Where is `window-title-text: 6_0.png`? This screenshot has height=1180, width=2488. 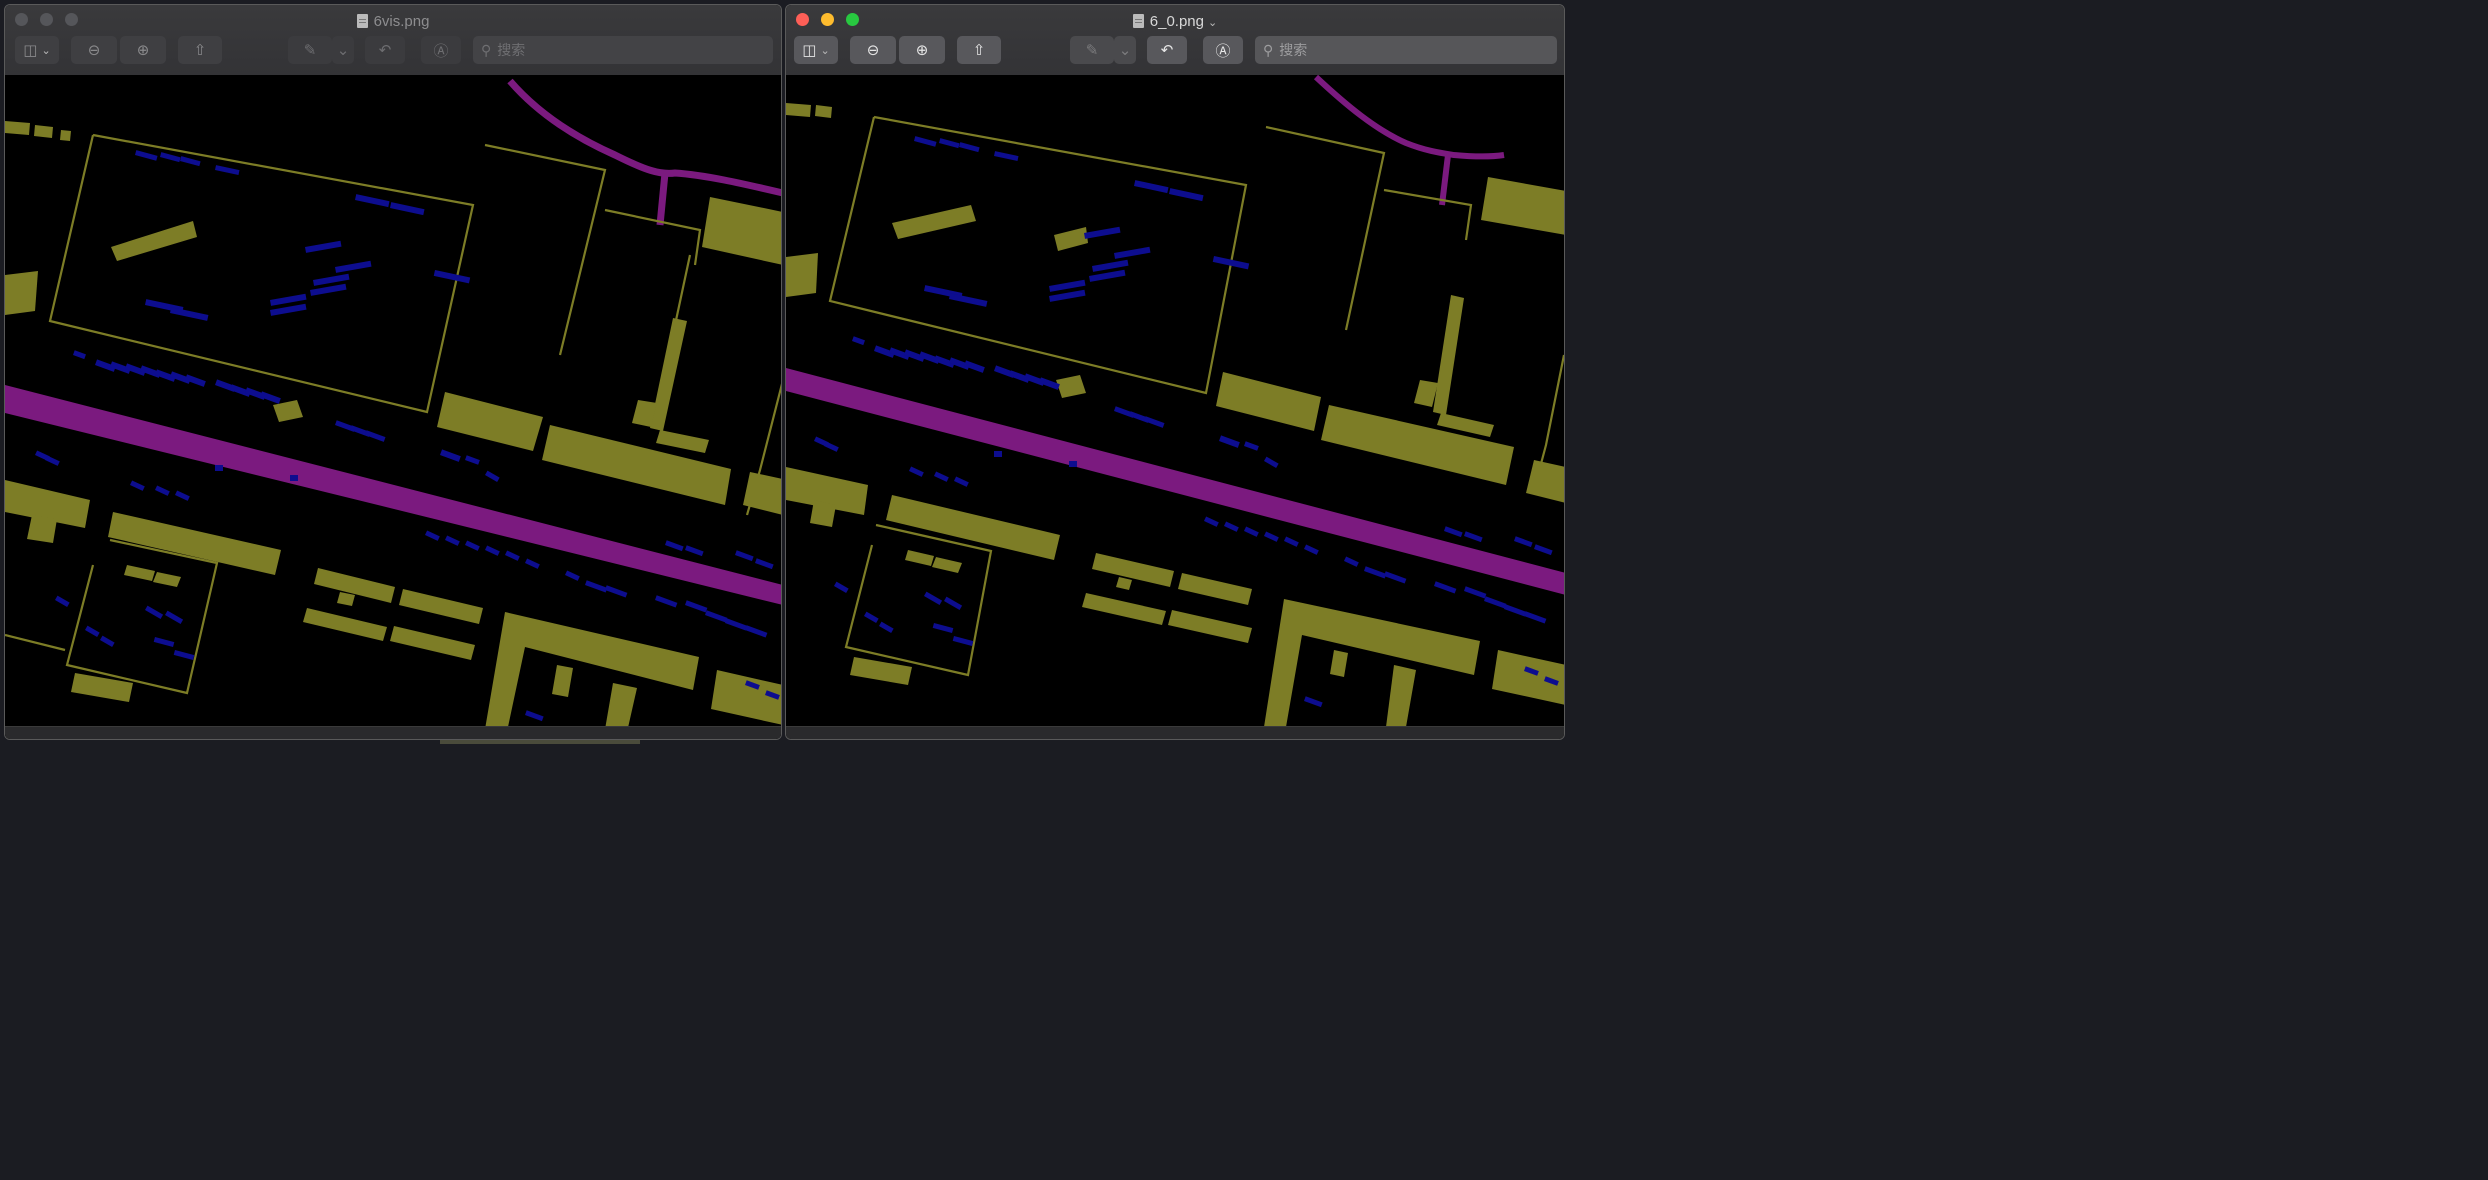 window-title-text: 6_0.png is located at coordinates (1176, 21).